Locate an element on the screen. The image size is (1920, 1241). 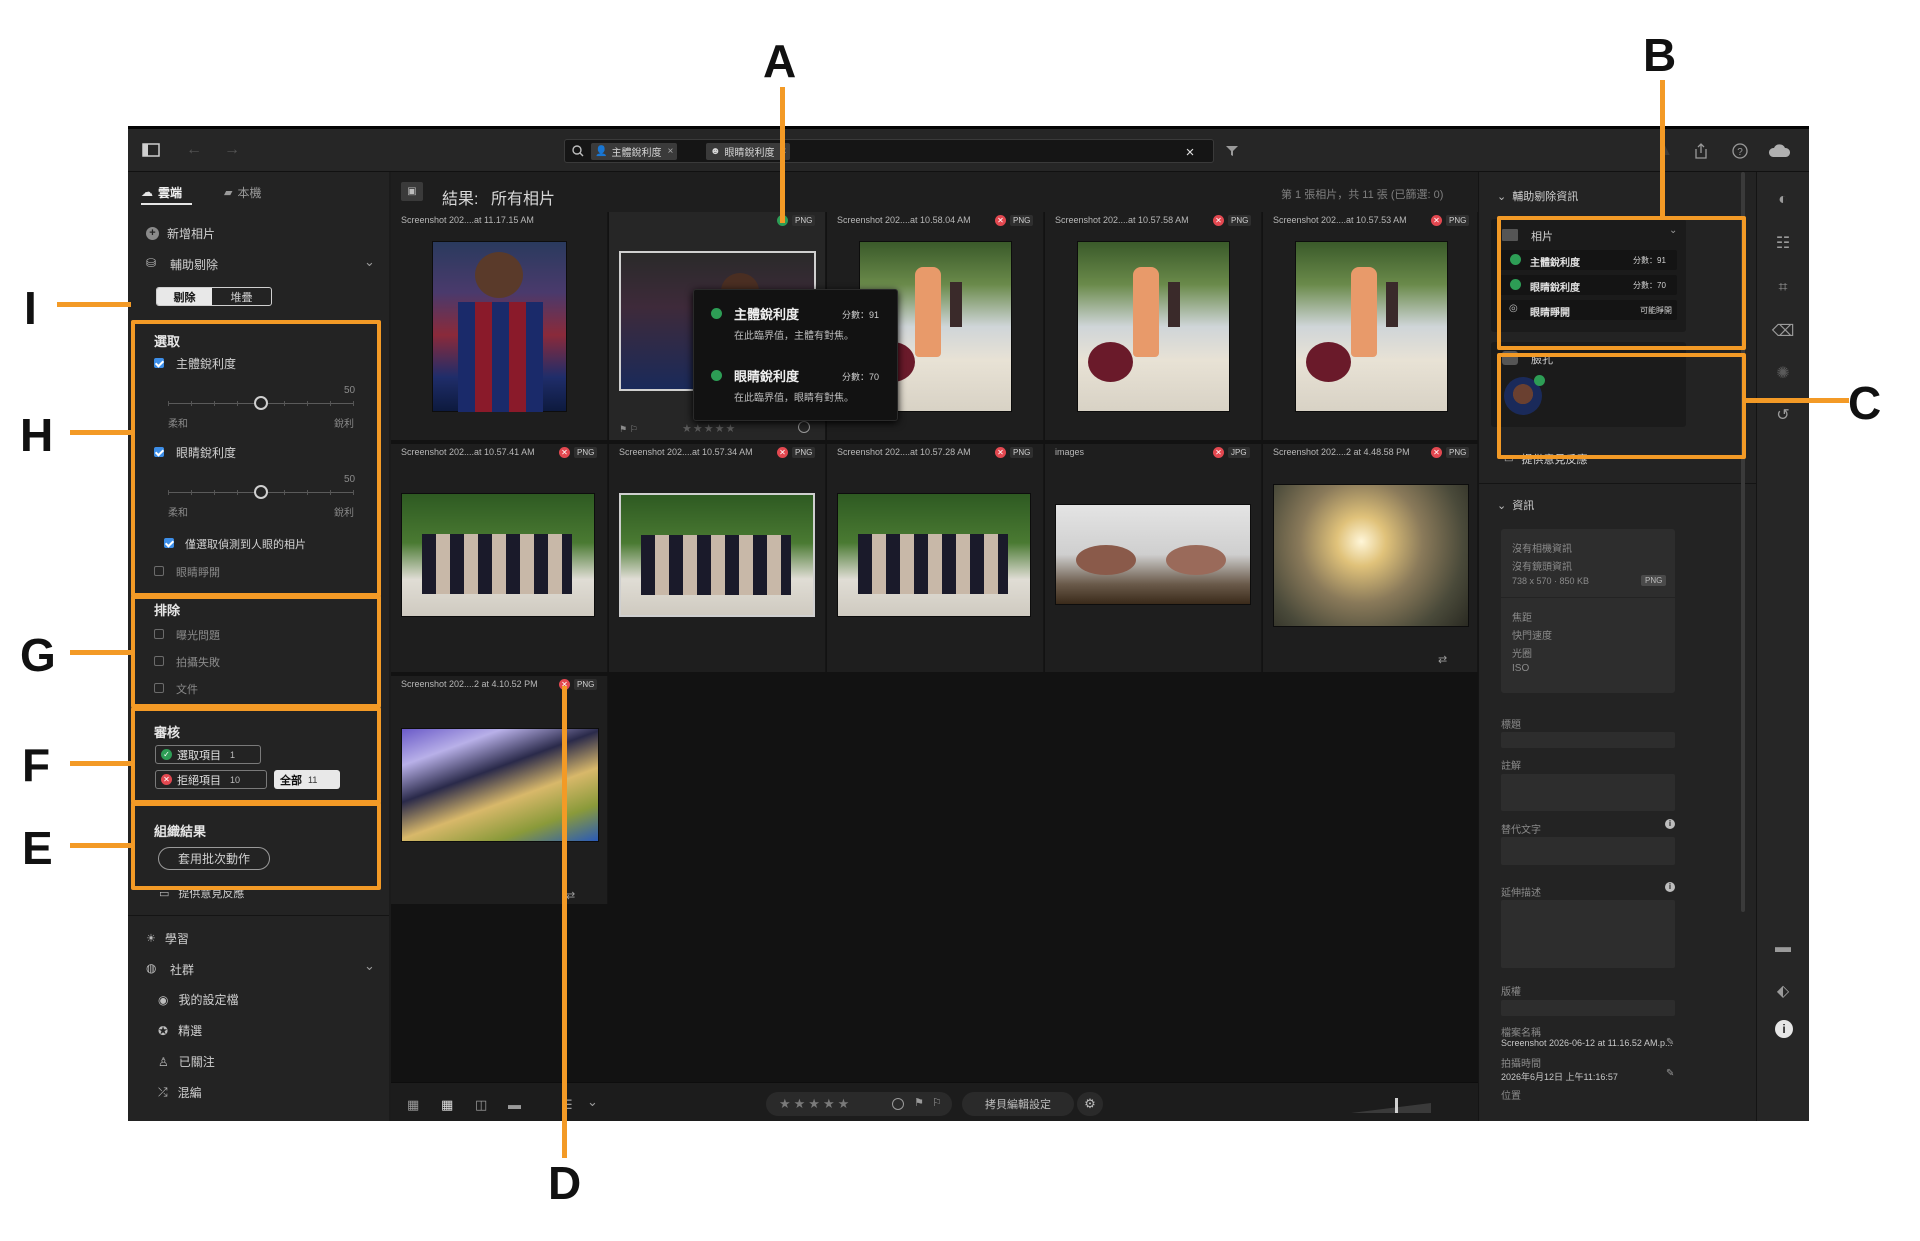
back-arrow-icon: ← is located at coordinates (194, 150).